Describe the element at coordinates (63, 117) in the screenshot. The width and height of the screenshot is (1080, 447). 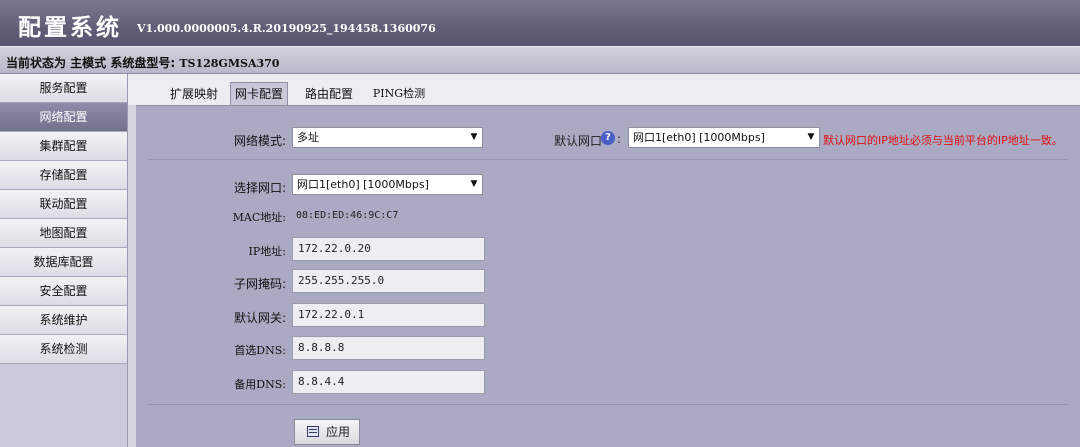
I see `sidebar-item-network: 网络配置` at that location.